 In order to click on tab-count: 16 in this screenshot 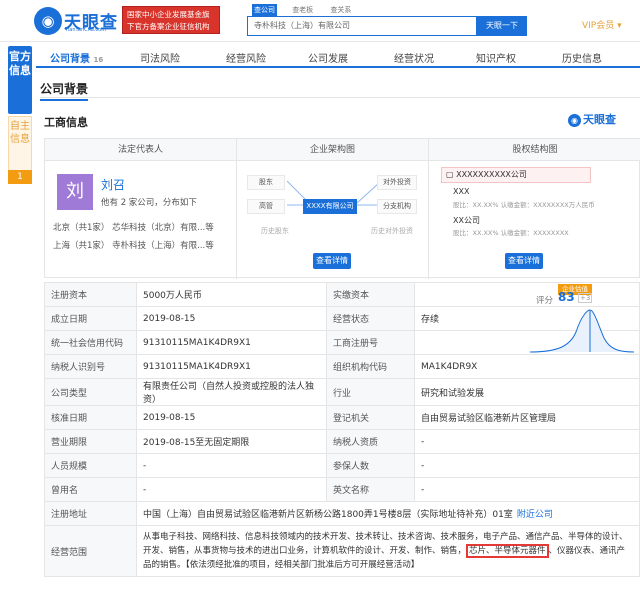, I will do `click(98, 60)`.